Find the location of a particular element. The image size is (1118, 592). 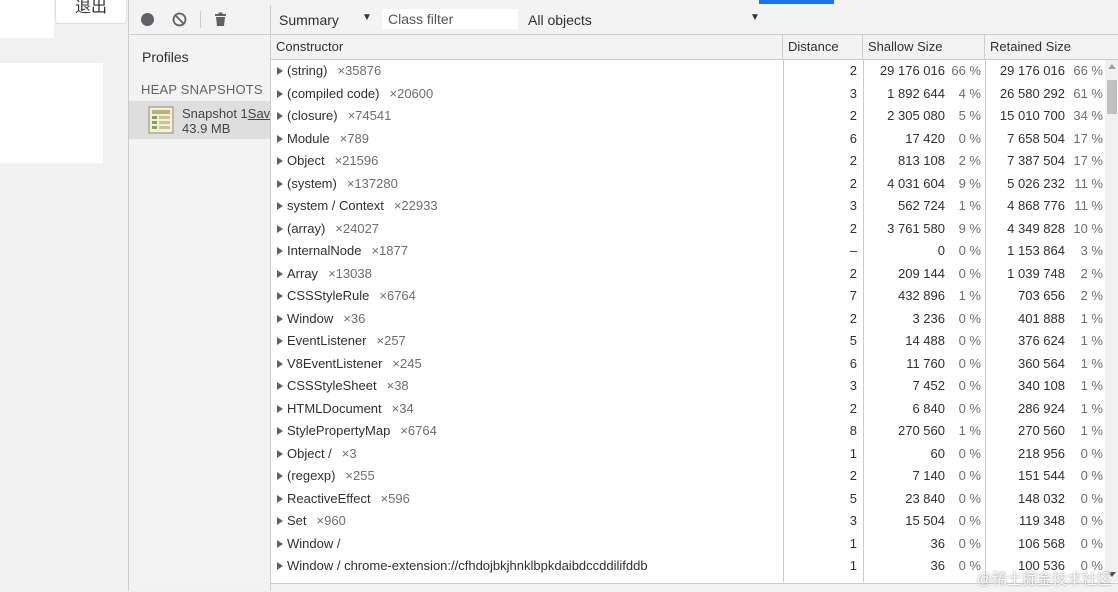

objects-select: All objects is located at coordinates (560, 20).